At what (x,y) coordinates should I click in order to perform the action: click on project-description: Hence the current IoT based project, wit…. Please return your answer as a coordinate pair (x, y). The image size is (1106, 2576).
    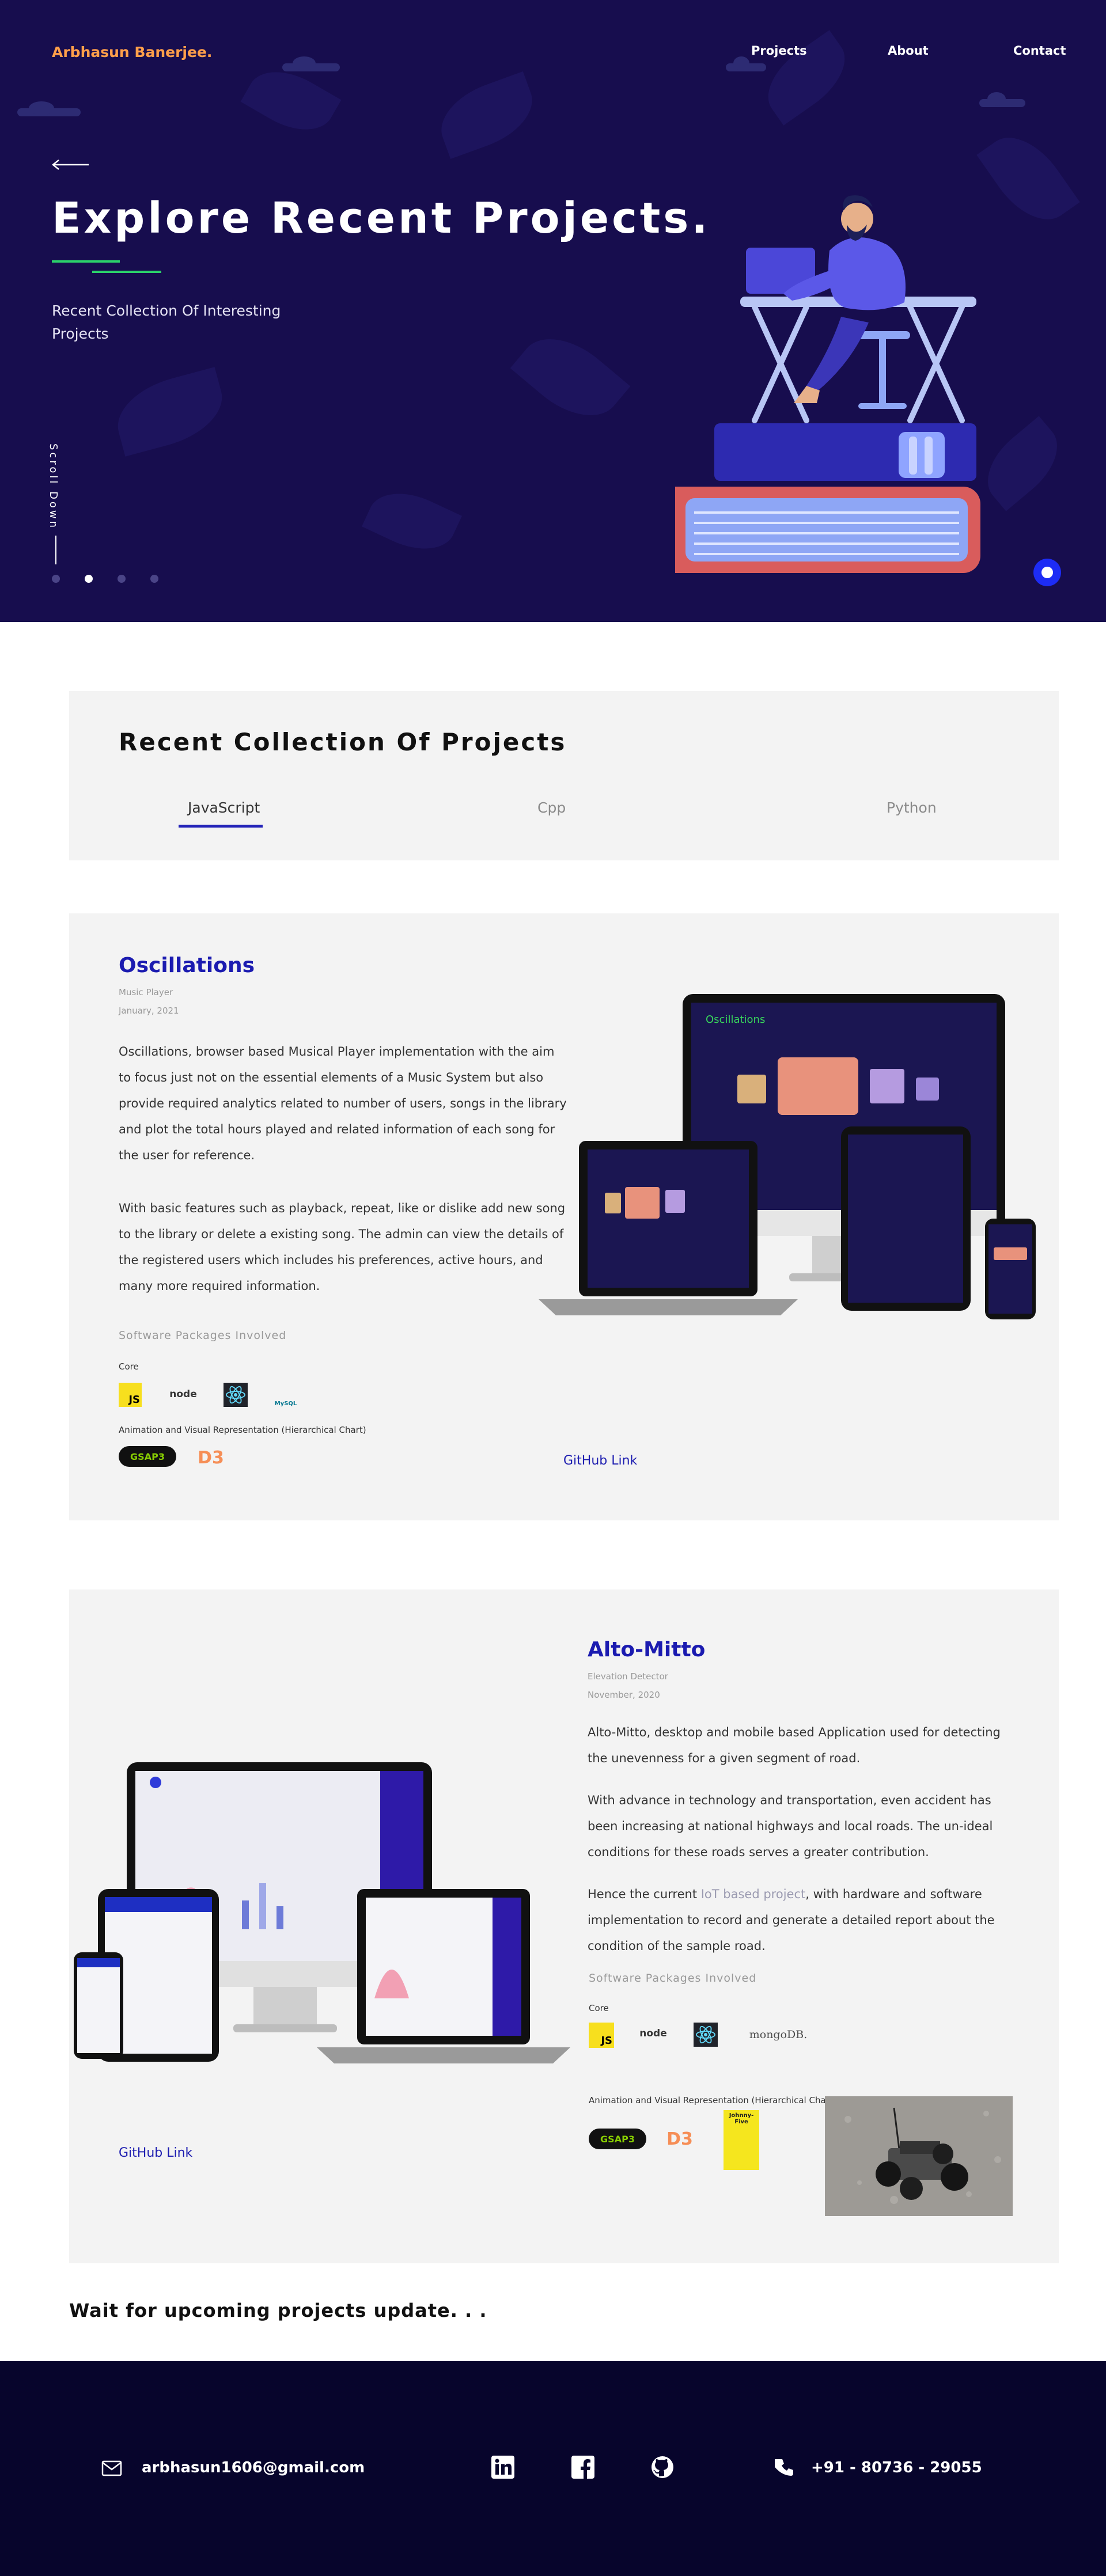
    Looking at the image, I should click on (798, 1920).